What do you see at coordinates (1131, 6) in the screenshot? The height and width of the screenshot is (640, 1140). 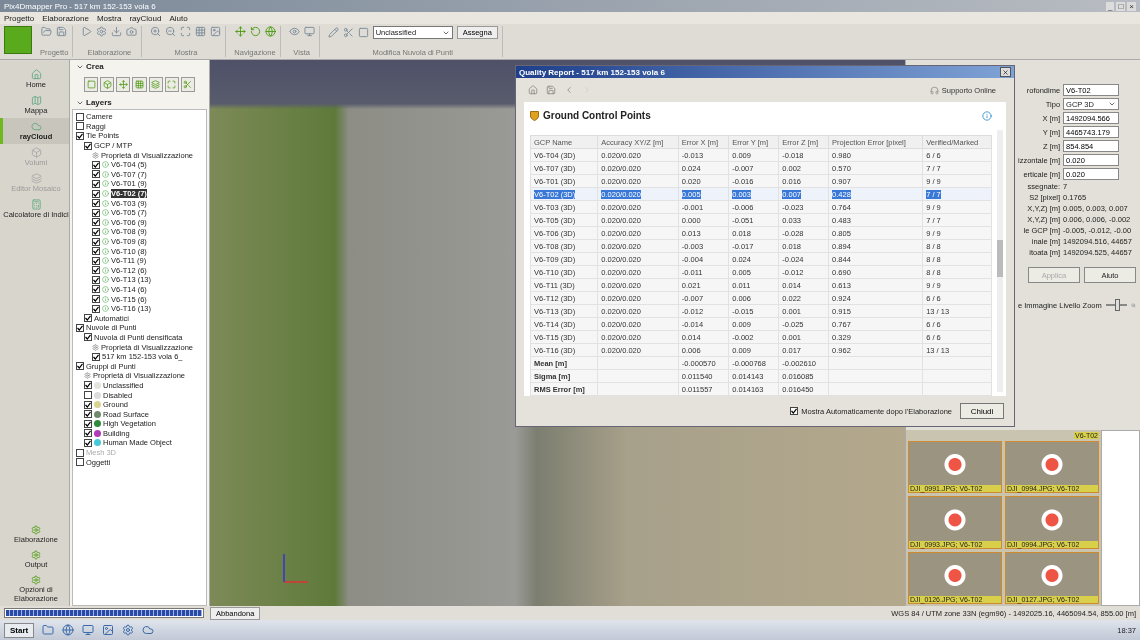 I see `window-control: ×` at bounding box center [1131, 6].